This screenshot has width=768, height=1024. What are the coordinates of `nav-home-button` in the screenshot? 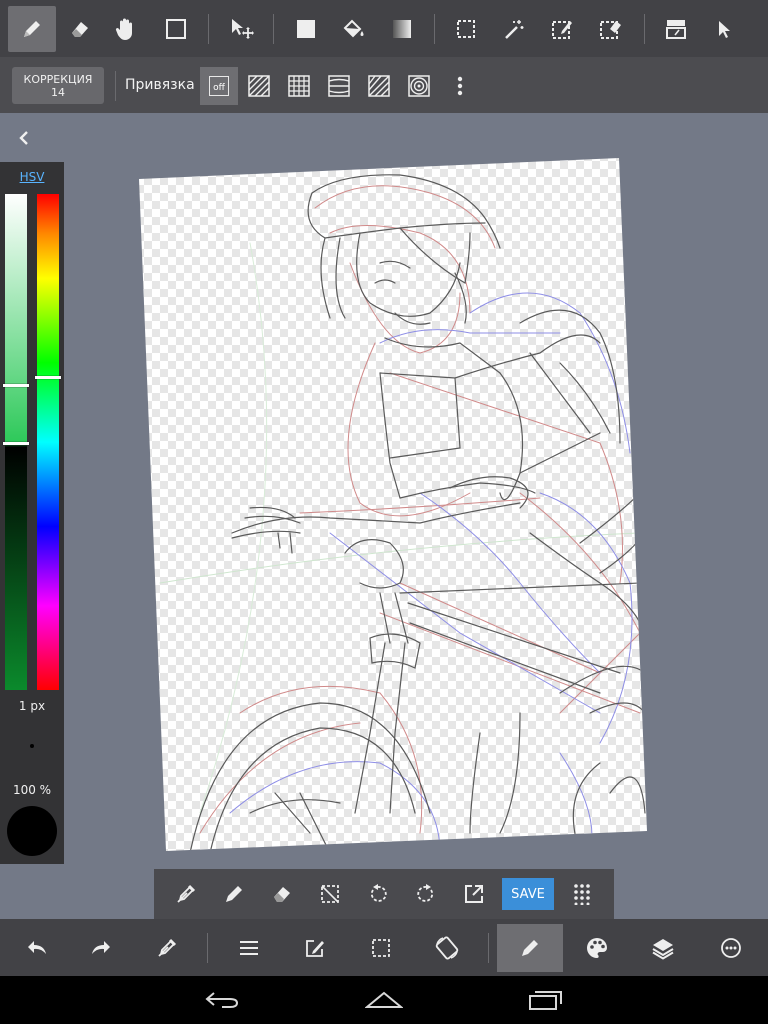 It's located at (384, 1000).